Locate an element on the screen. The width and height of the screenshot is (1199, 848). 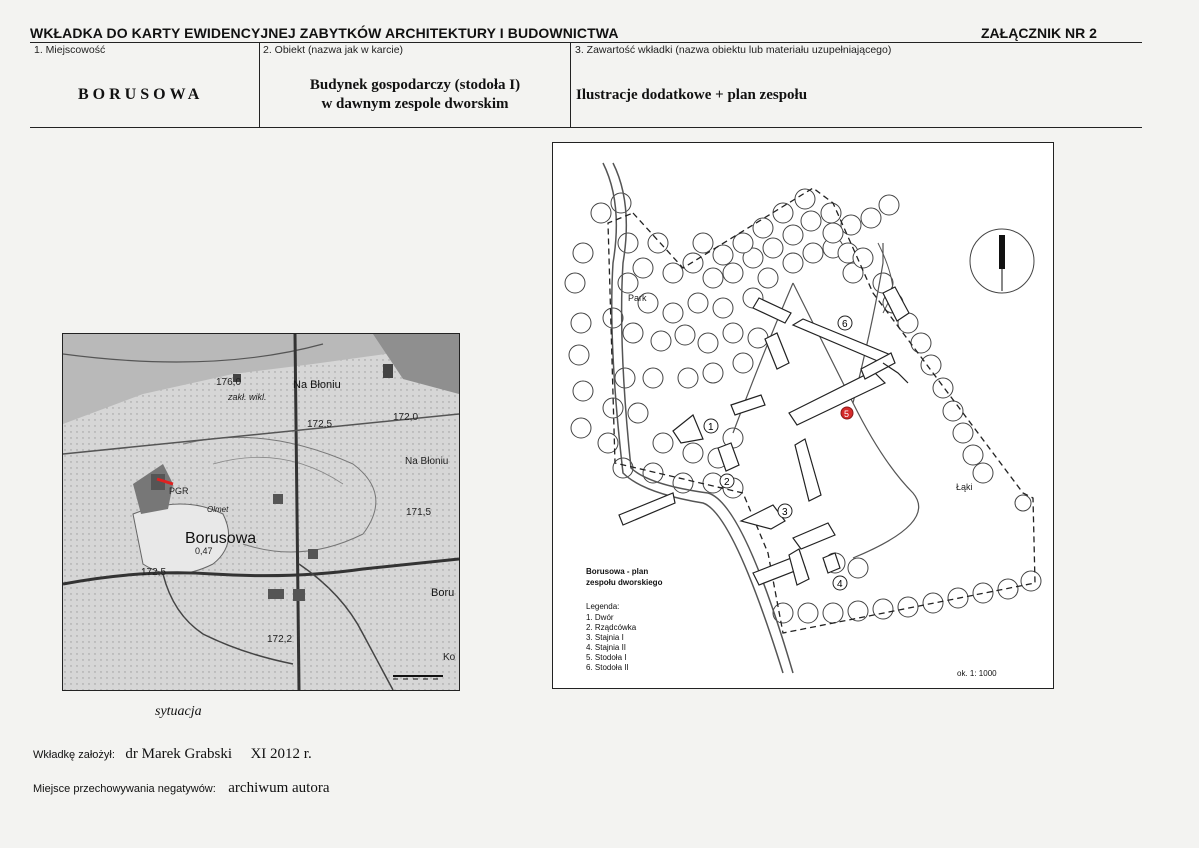
north-arrow-needle is located at coordinates (1002, 252).